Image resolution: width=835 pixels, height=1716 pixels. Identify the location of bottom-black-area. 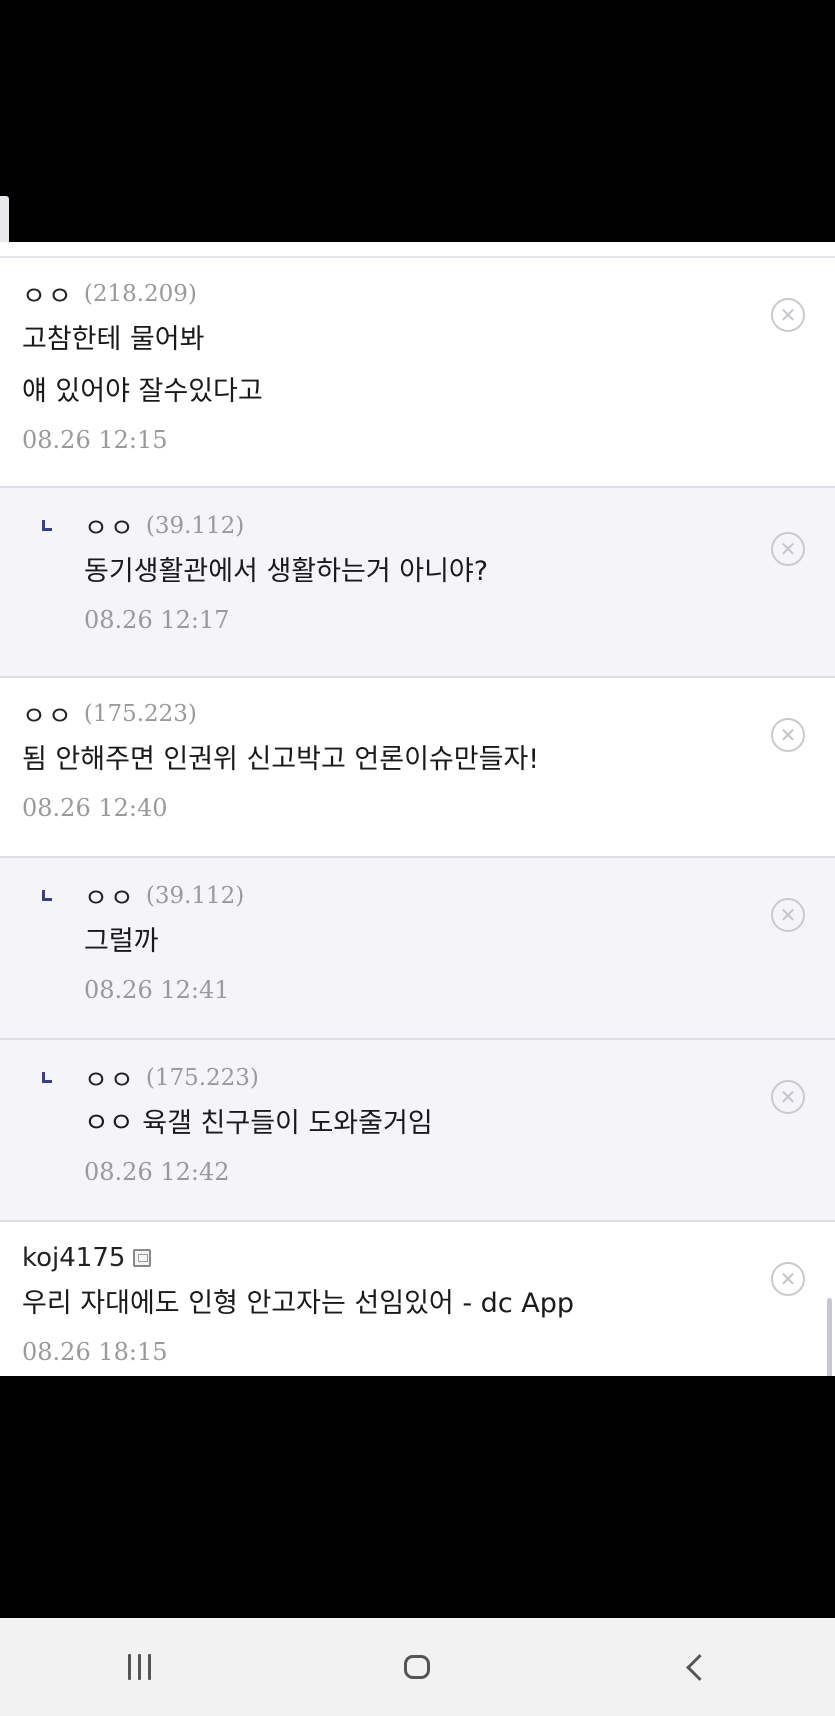
(417, 1497).